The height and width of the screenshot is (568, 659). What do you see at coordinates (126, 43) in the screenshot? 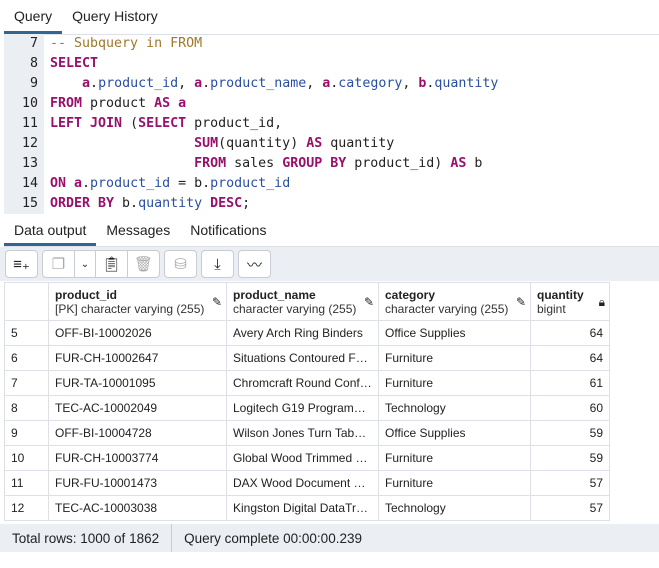
I see `code-text: -- Subquery in FROM` at bounding box center [126, 43].